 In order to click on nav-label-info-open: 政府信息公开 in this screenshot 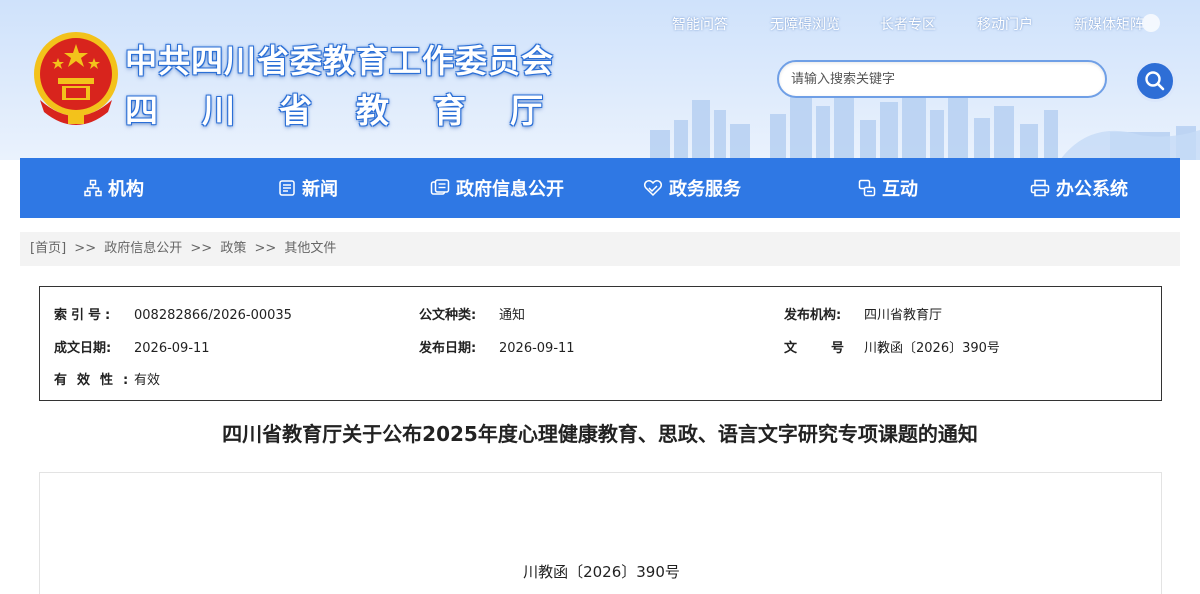, I will do `click(510, 189)`.